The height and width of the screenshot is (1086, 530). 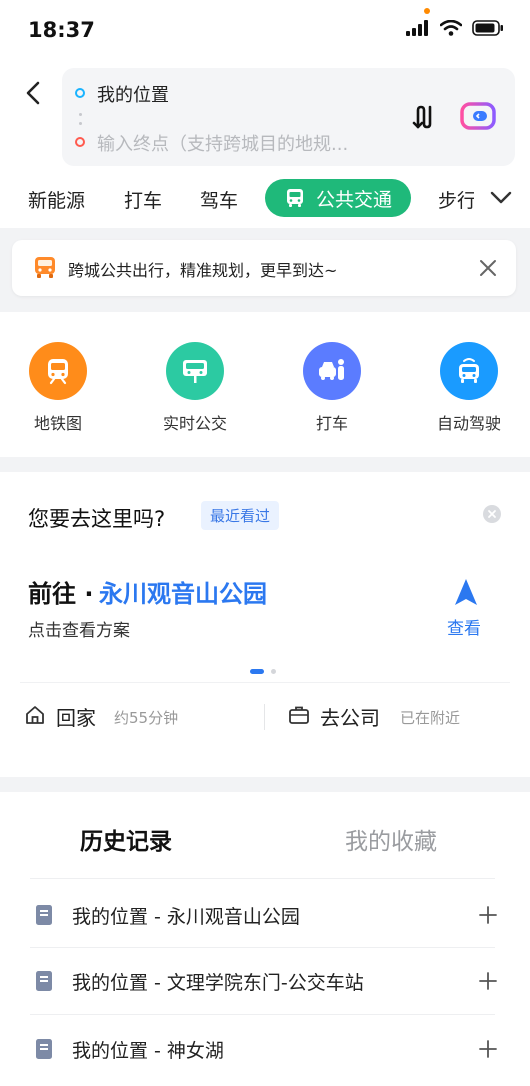 What do you see at coordinates (350, 716) in the screenshot?
I see `go-to-work-button: 去公司` at bounding box center [350, 716].